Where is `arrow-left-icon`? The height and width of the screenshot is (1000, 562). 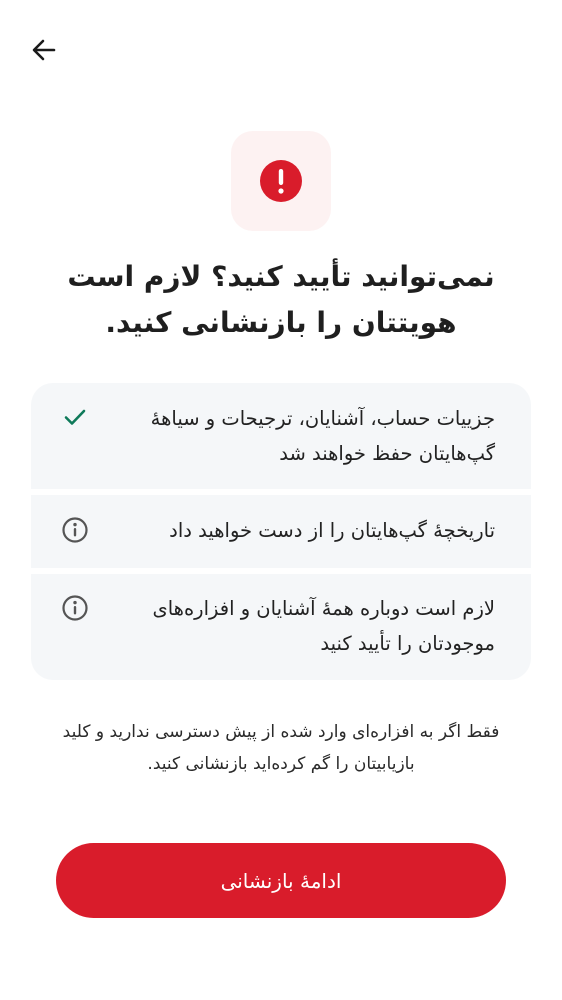 arrow-left-icon is located at coordinates (44, 50).